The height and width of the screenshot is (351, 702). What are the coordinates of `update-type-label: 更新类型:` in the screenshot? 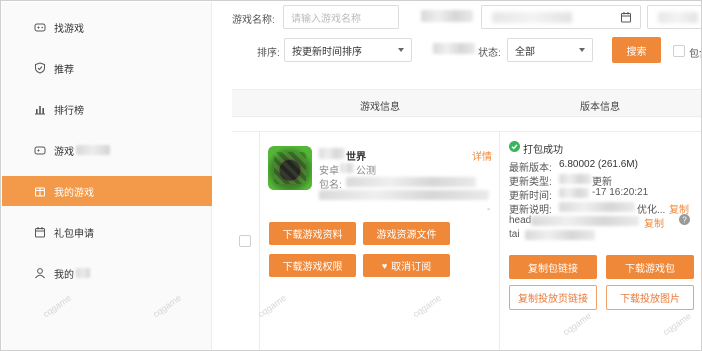 It's located at (530, 182).